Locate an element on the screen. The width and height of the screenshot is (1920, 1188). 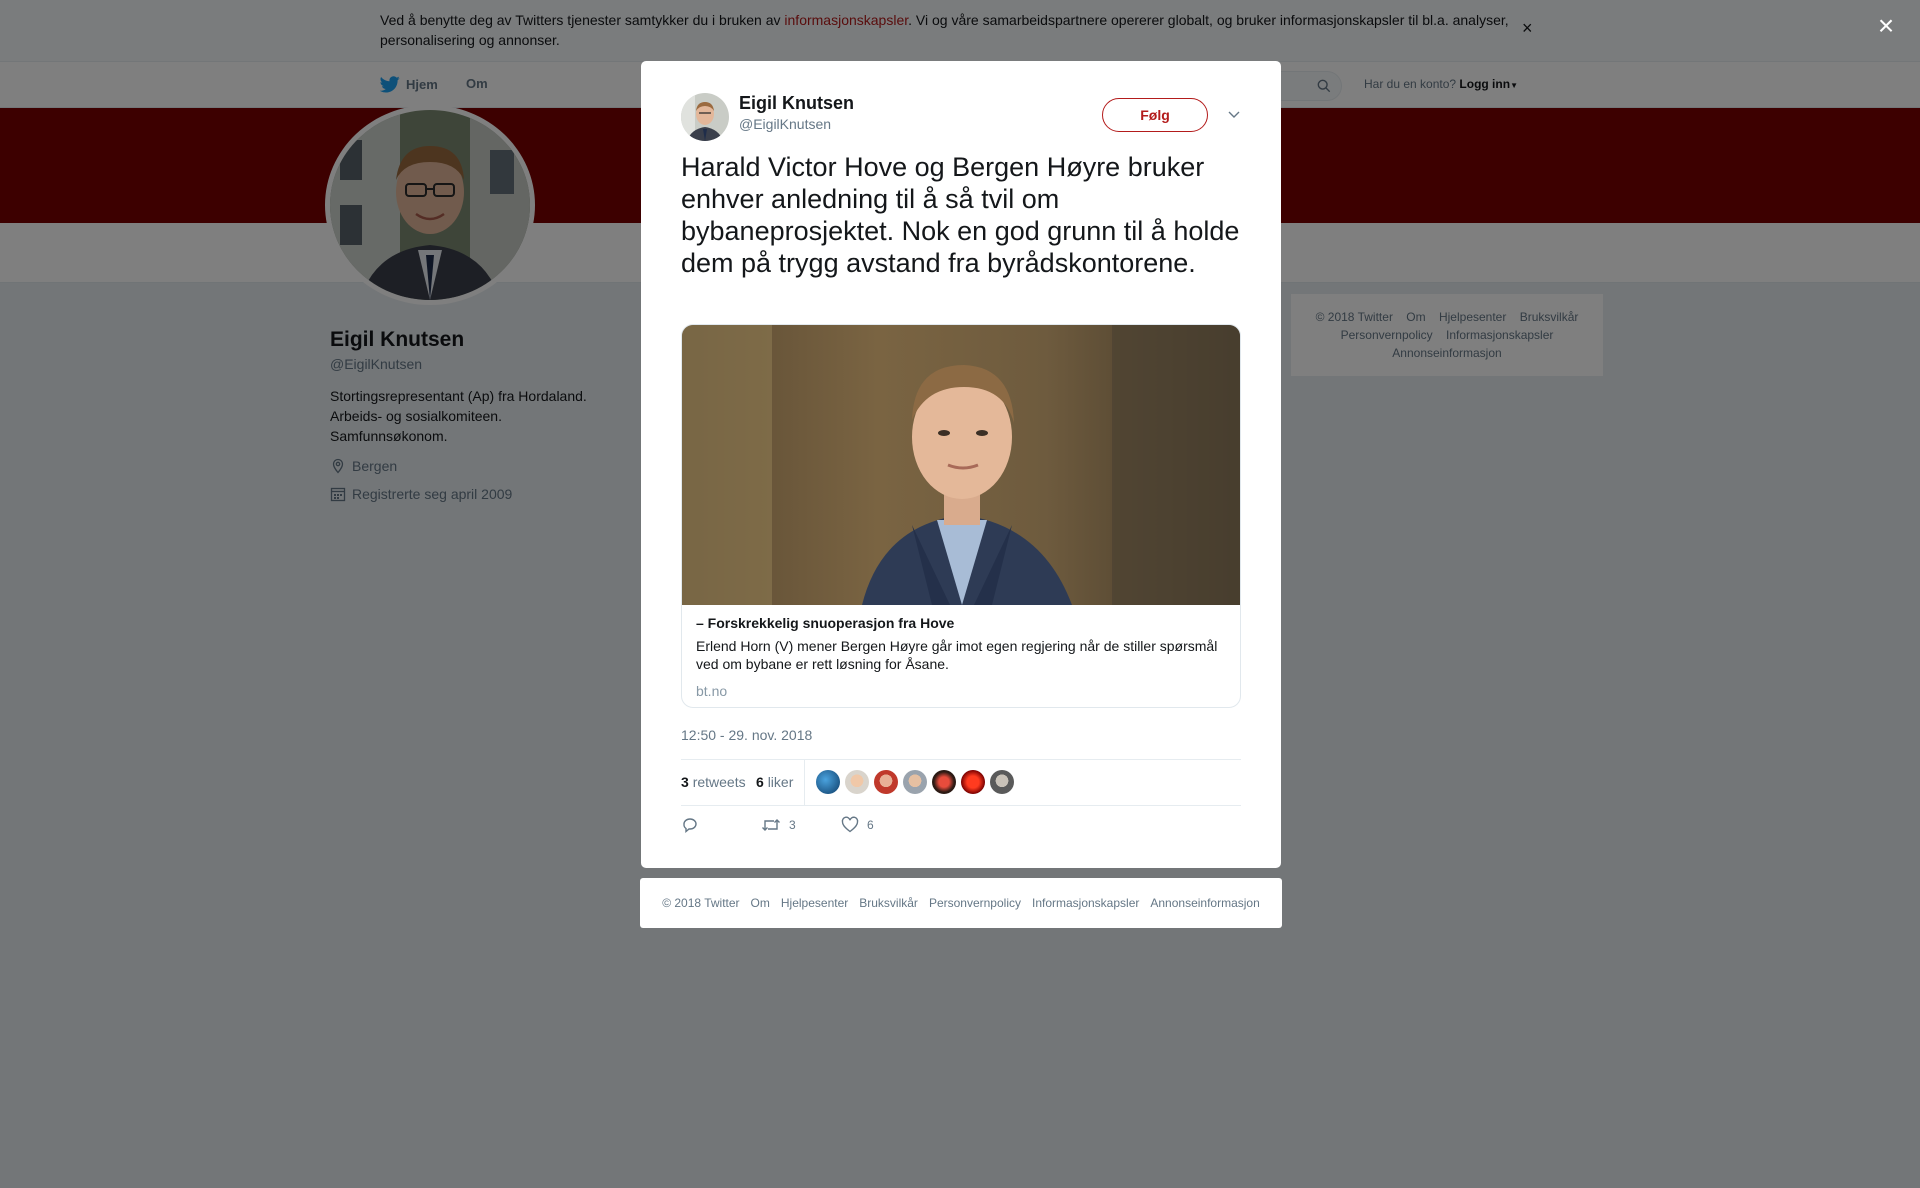
card-image is located at coordinates (961, 465).